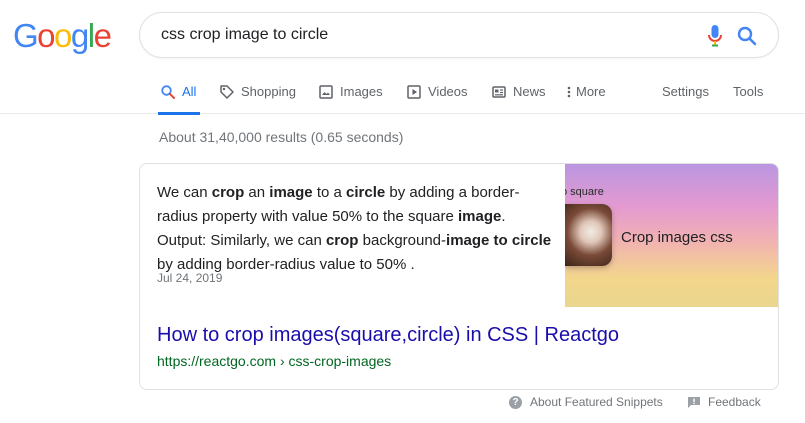  Describe the element at coordinates (79, 35) in the screenshot. I see `logo-letter: g` at that location.